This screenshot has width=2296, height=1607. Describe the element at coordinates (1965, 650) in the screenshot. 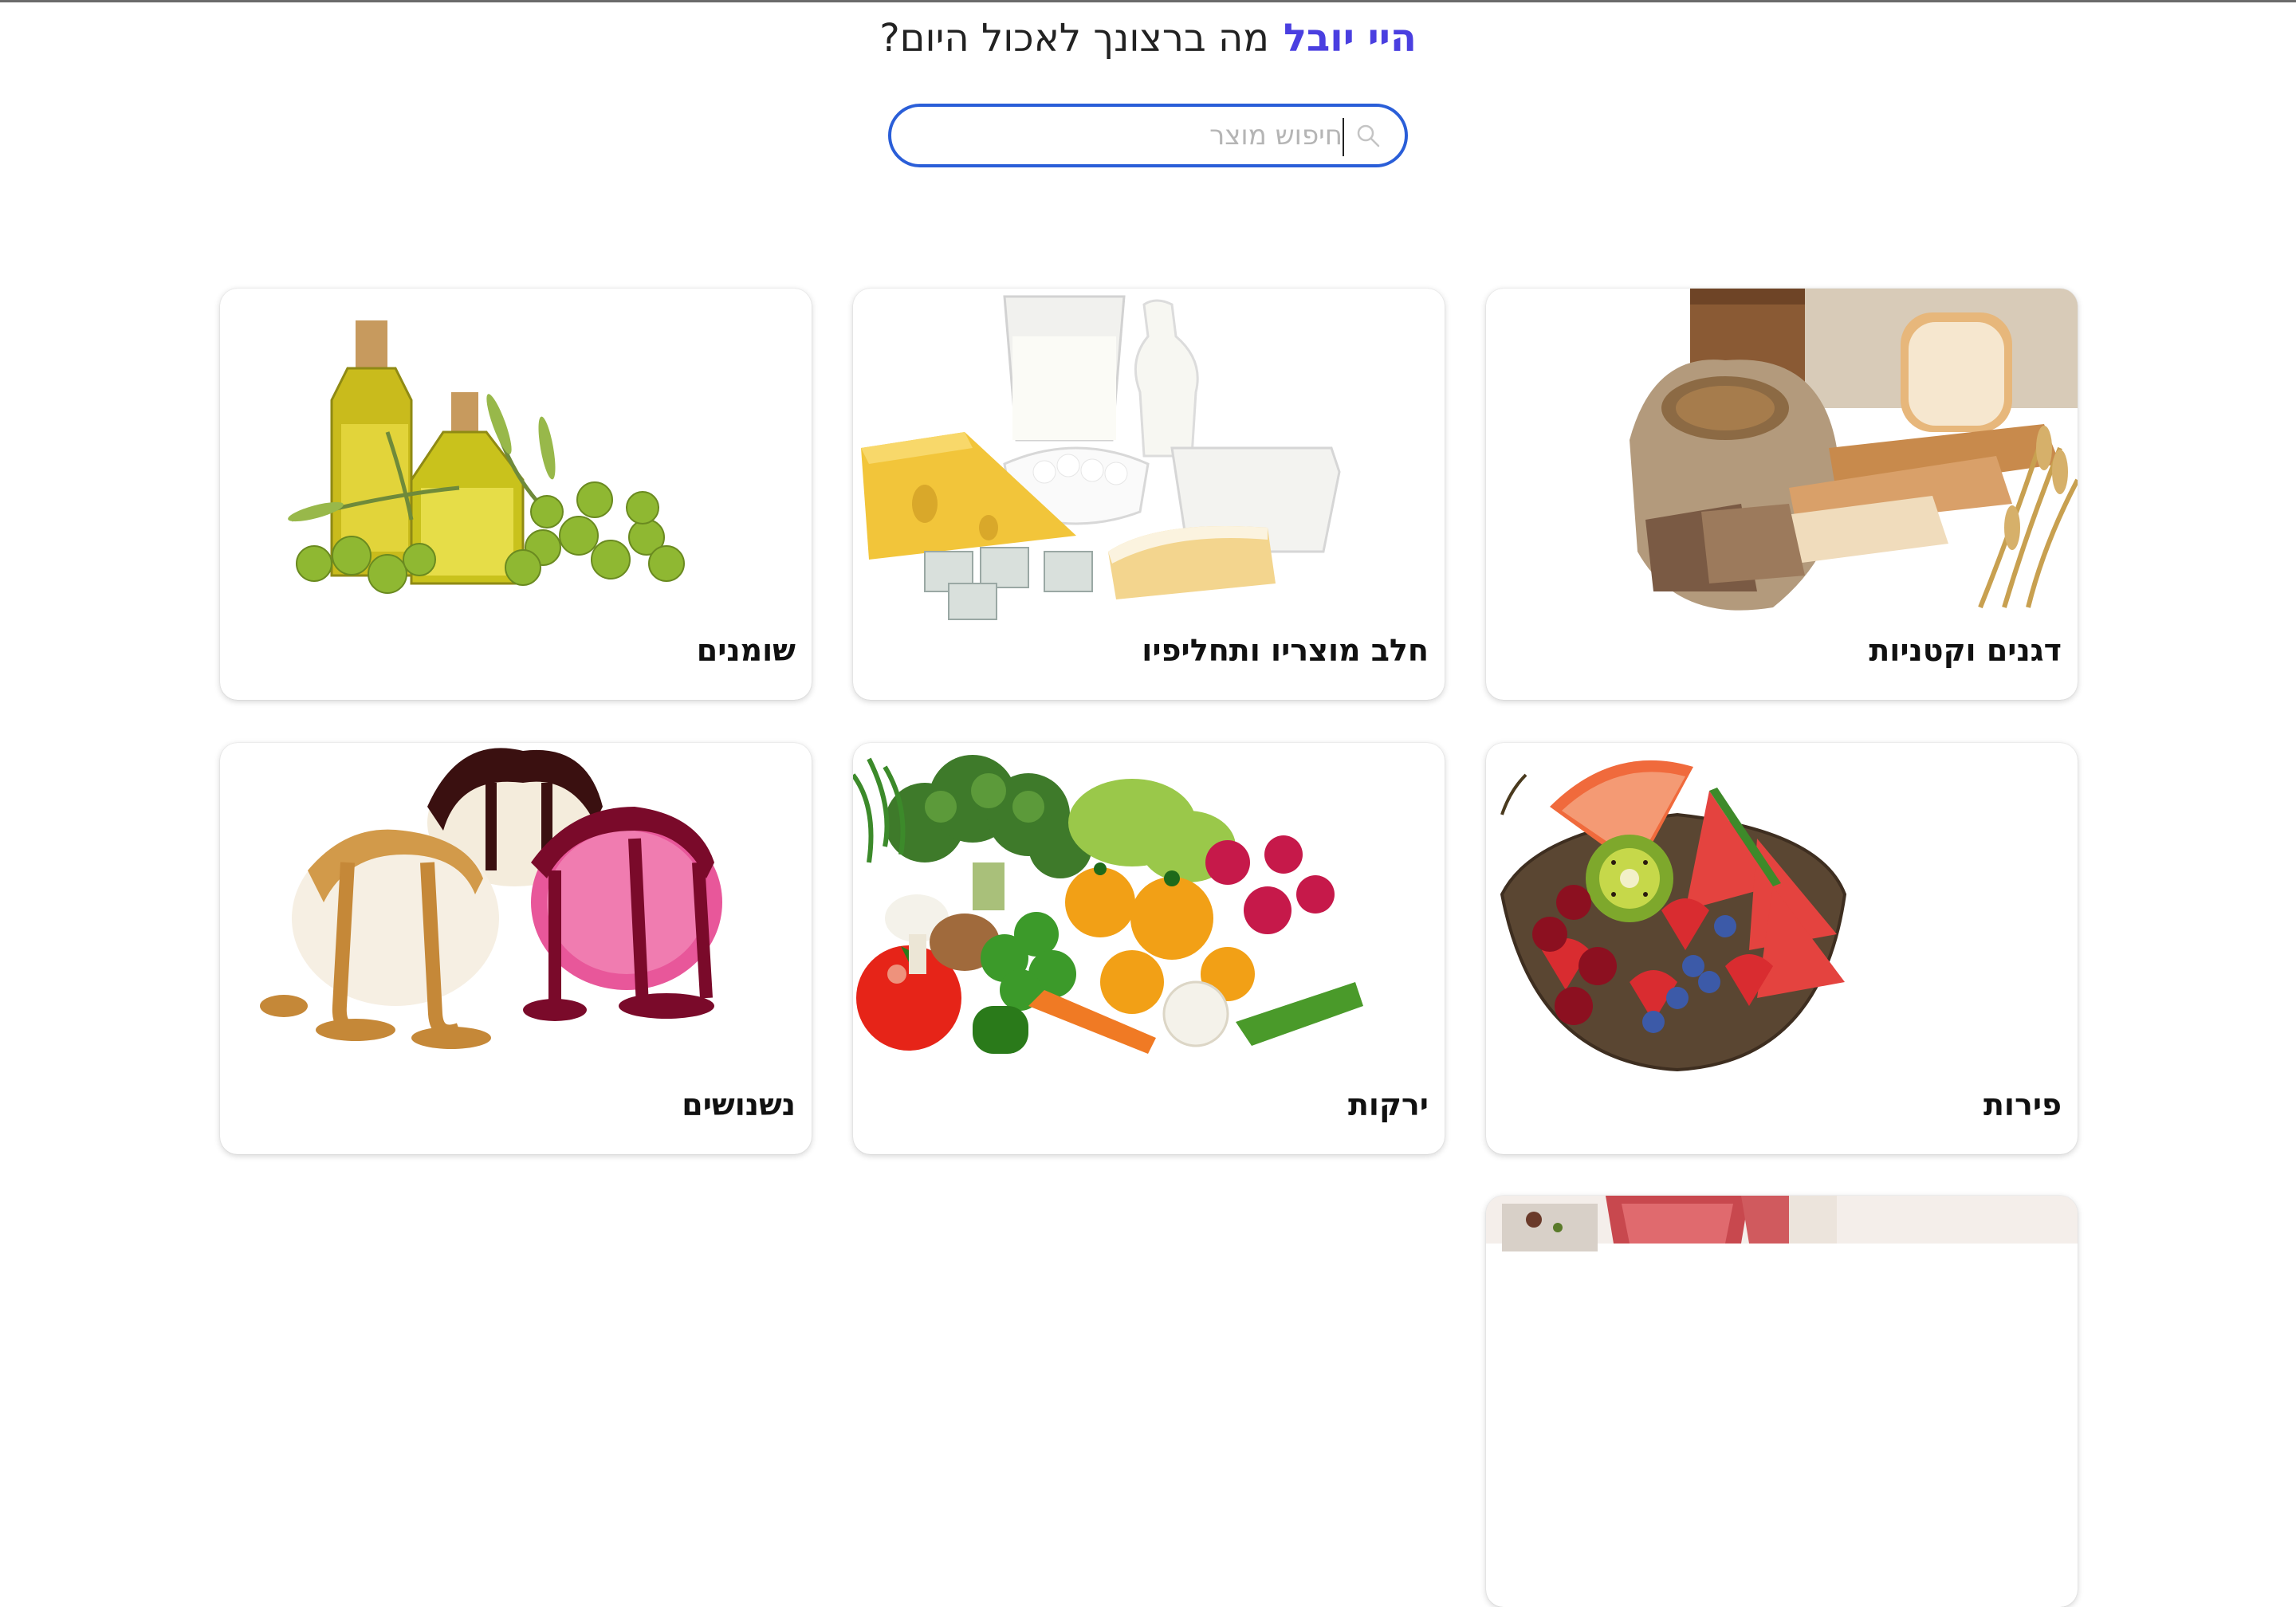

I see `category-label: דגנים וקטניות` at that location.